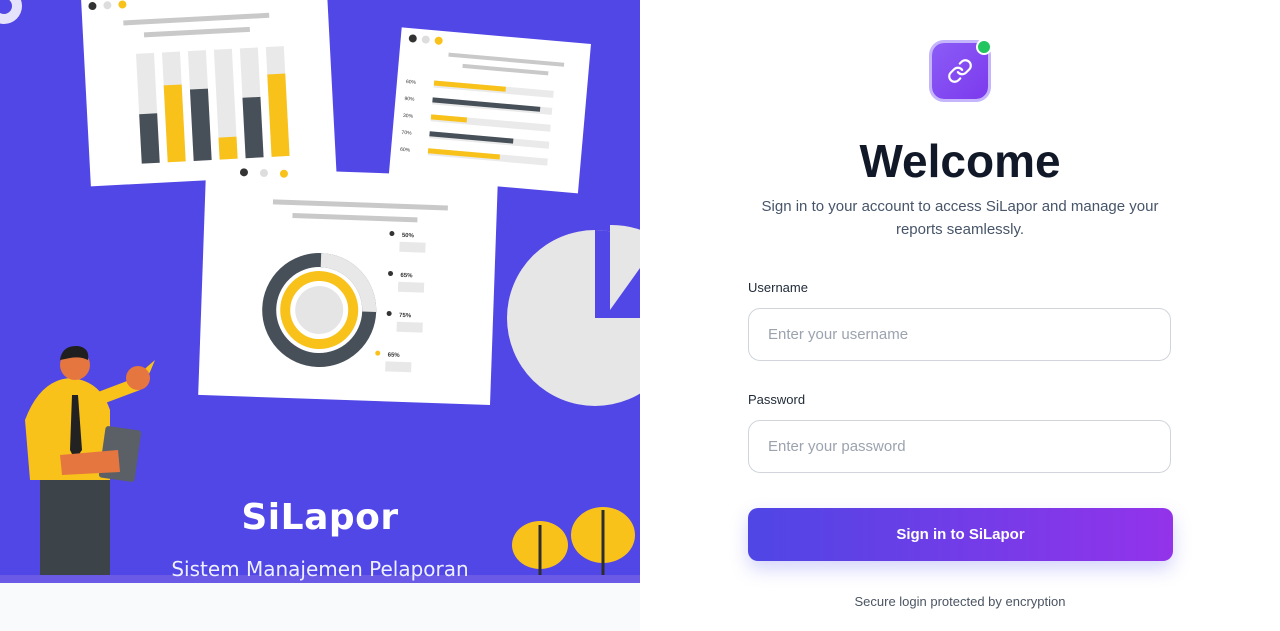  What do you see at coordinates (320, 569) in the screenshot?
I see `brand-tagline: Sistem Manajemen Pelaporan` at bounding box center [320, 569].